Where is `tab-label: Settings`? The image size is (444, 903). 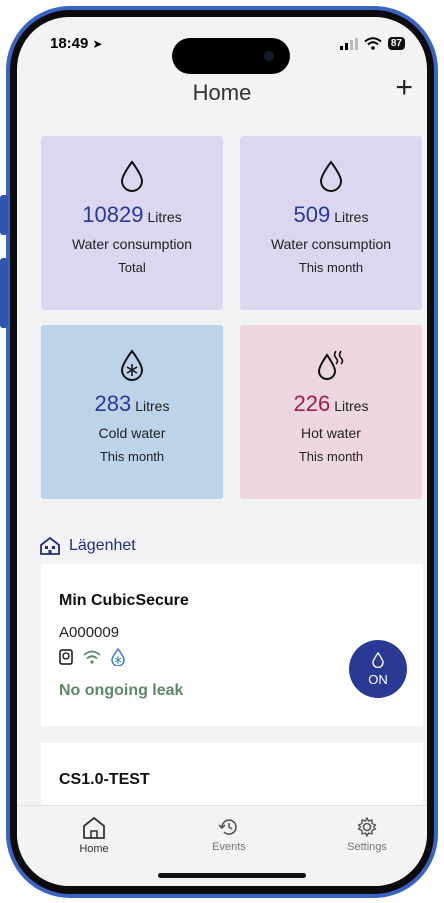 tab-label: Settings is located at coordinates (367, 847).